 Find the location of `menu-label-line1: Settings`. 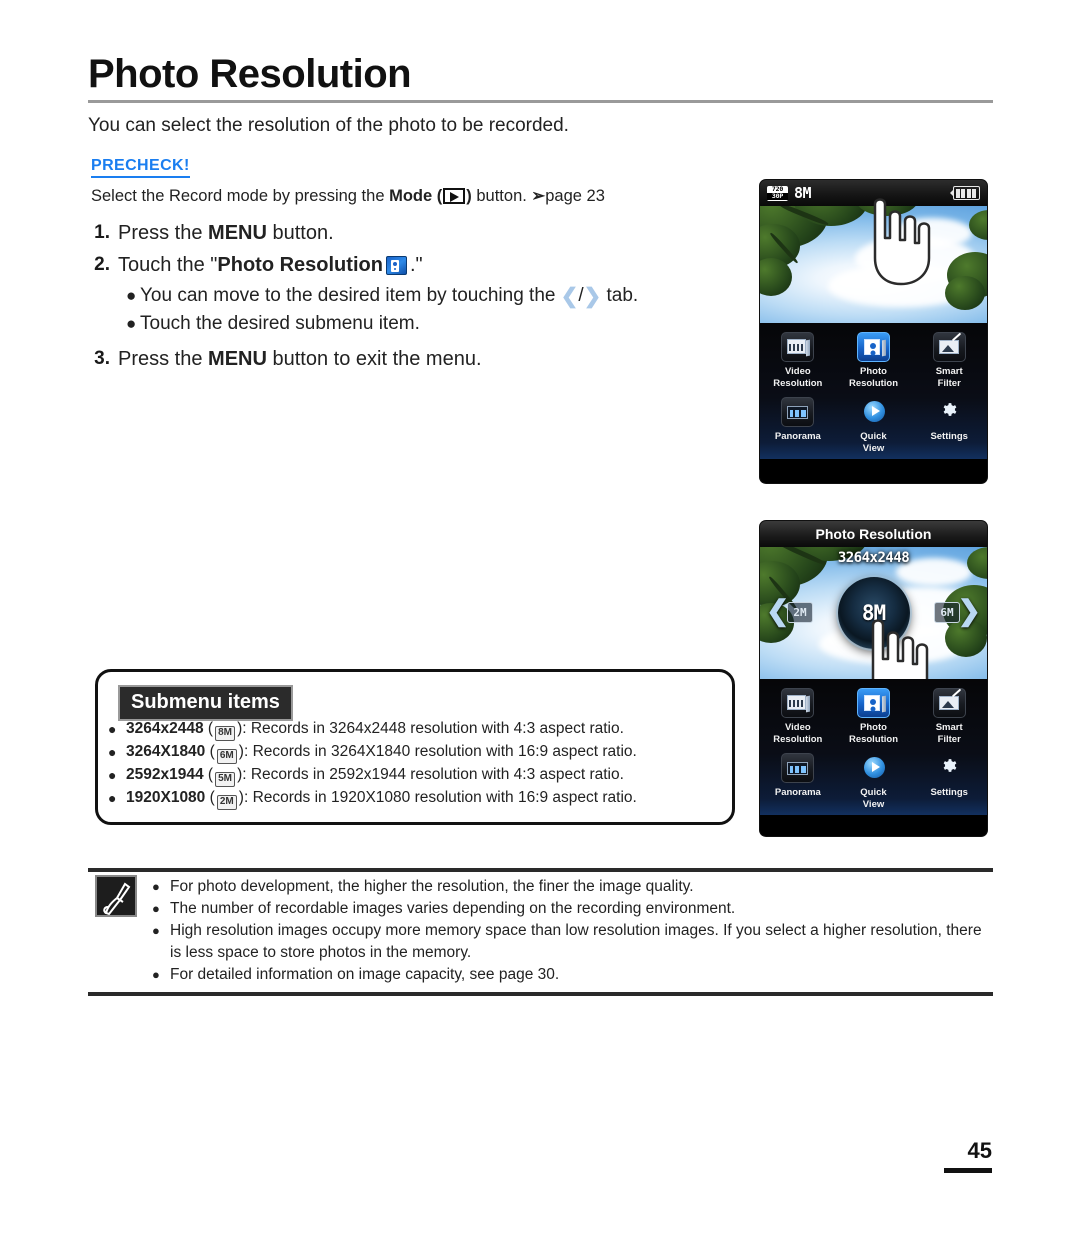

menu-label-line1: Settings is located at coordinates (949, 436).